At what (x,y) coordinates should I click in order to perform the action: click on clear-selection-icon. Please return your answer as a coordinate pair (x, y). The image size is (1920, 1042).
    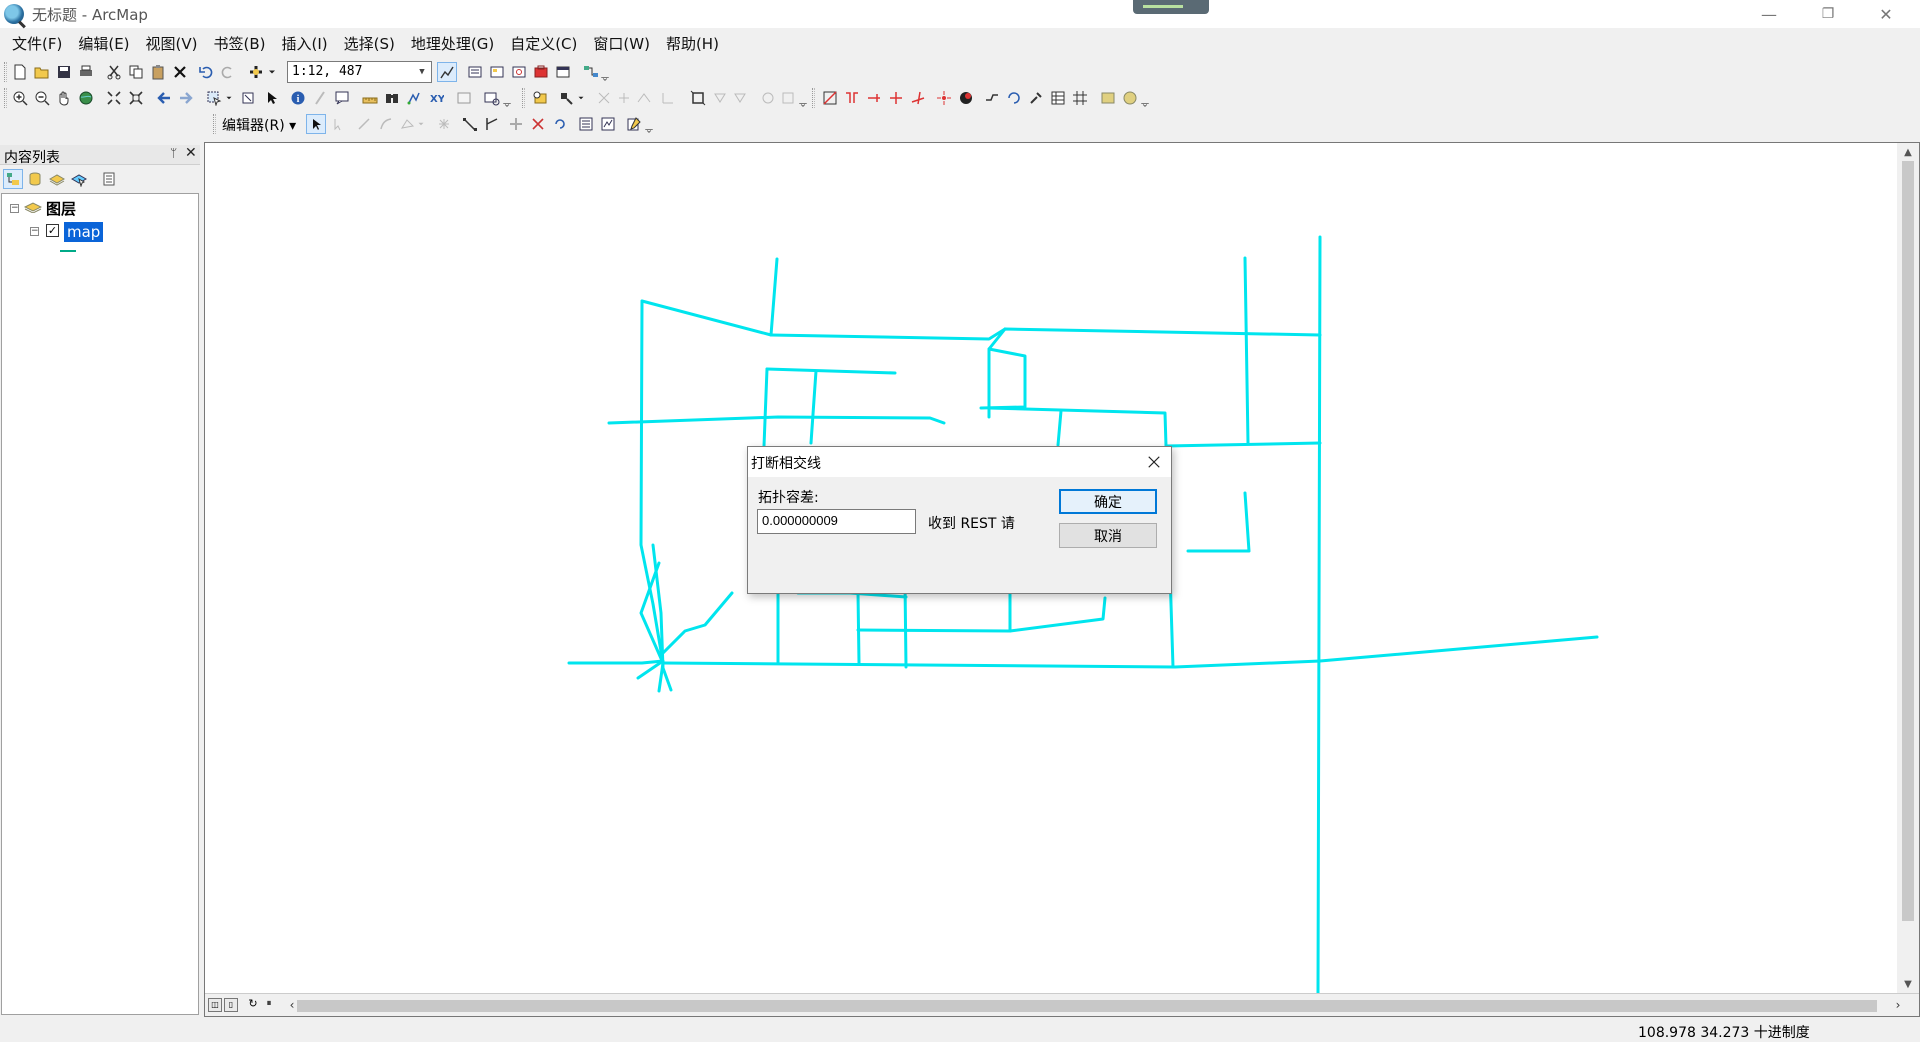
    Looking at the image, I should click on (248, 98).